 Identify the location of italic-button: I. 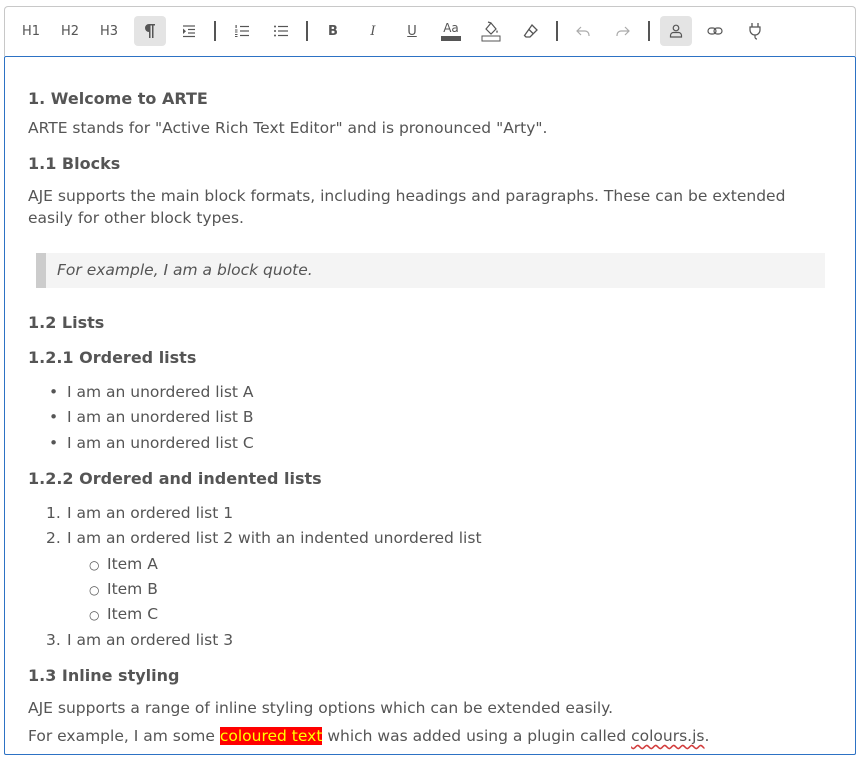
(373, 31).